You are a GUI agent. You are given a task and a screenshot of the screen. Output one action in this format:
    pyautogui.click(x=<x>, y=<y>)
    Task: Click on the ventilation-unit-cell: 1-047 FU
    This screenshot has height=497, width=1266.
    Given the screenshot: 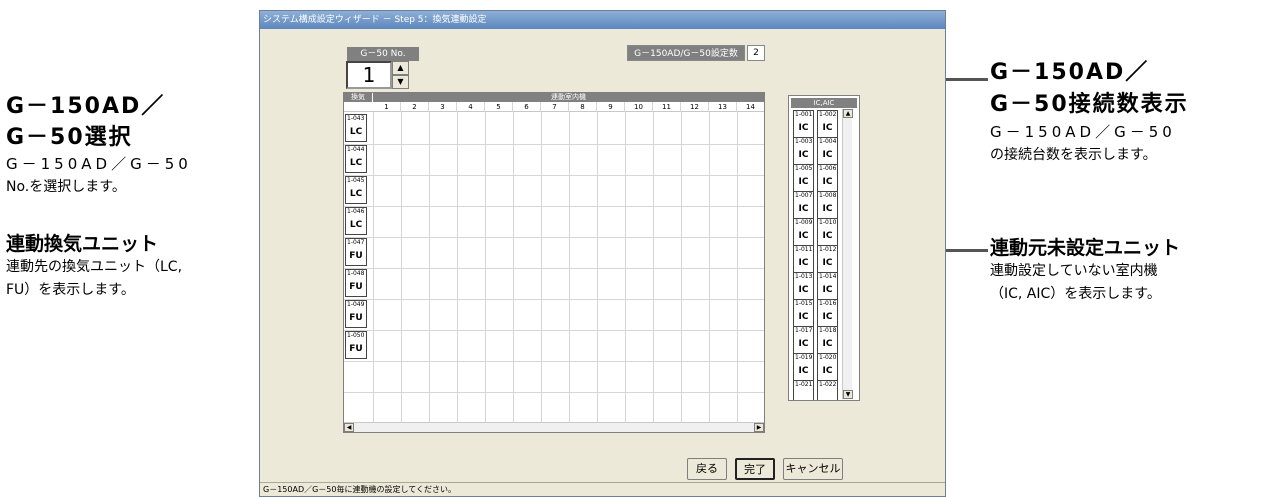 What is the action you would take?
    pyautogui.click(x=356, y=252)
    